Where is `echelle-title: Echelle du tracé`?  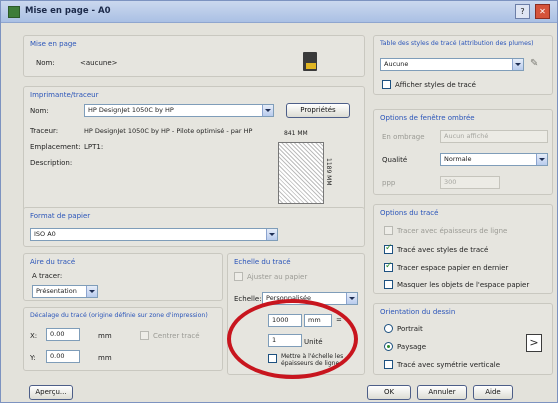 echelle-title: Echelle du tracé is located at coordinates (262, 262).